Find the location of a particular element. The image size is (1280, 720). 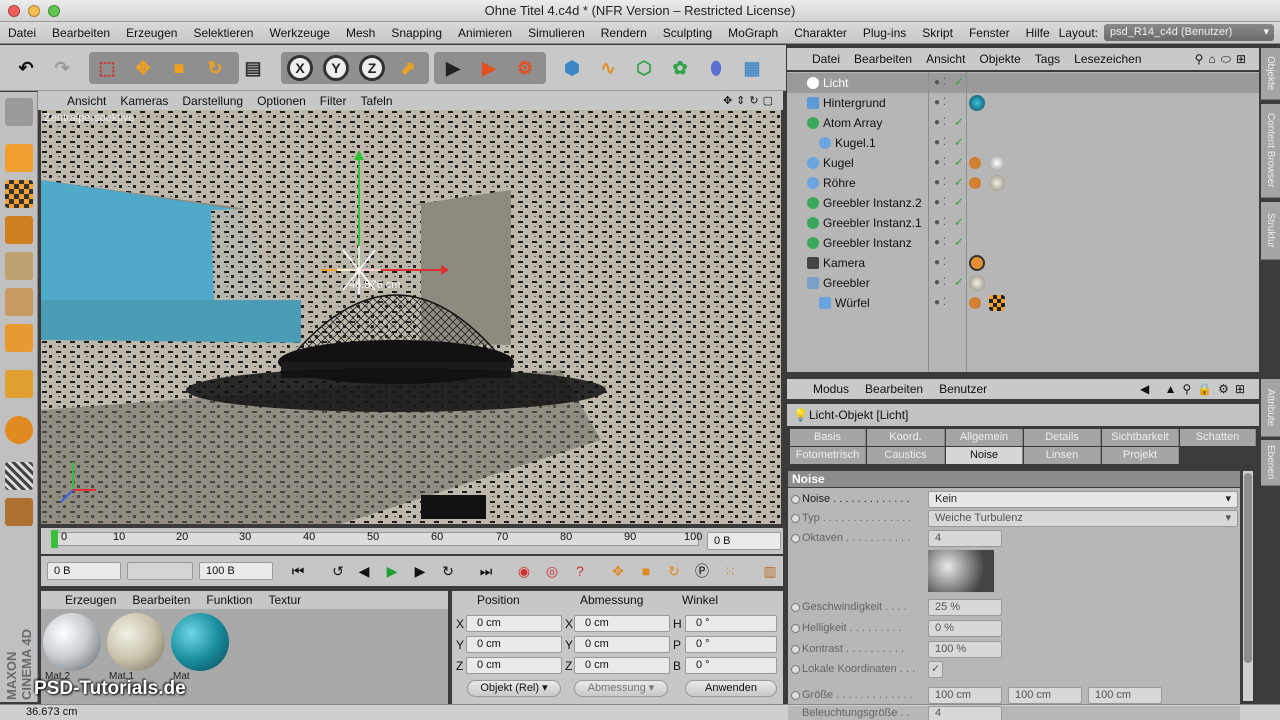

planar-workplane-button is located at coordinates (19, 512).